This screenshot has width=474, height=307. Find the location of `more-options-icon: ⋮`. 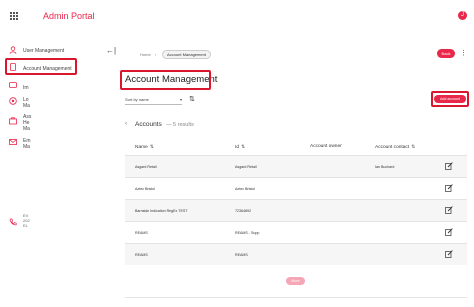

more-options-icon: ⋮ is located at coordinates (463, 53).